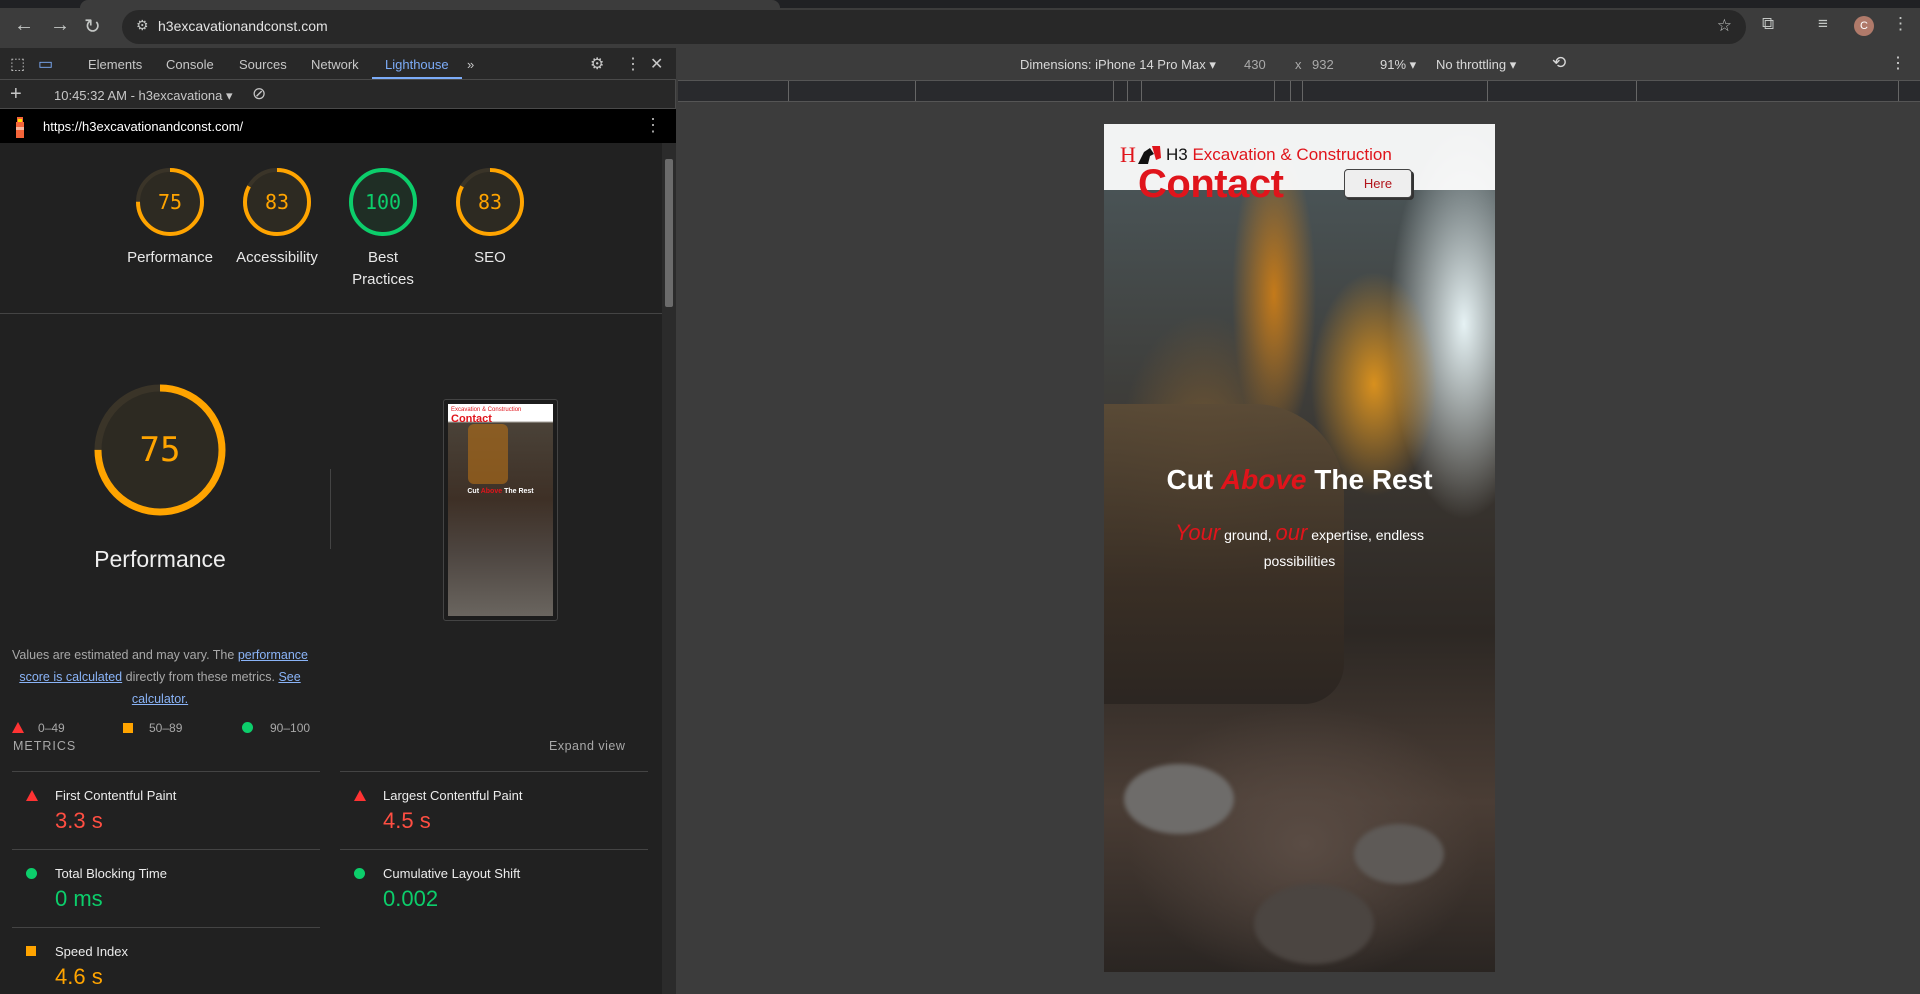 This screenshot has width=1920, height=994. Describe the element at coordinates (1724, 26) in the screenshot. I see `bookmark-star-icon: ☆` at that location.